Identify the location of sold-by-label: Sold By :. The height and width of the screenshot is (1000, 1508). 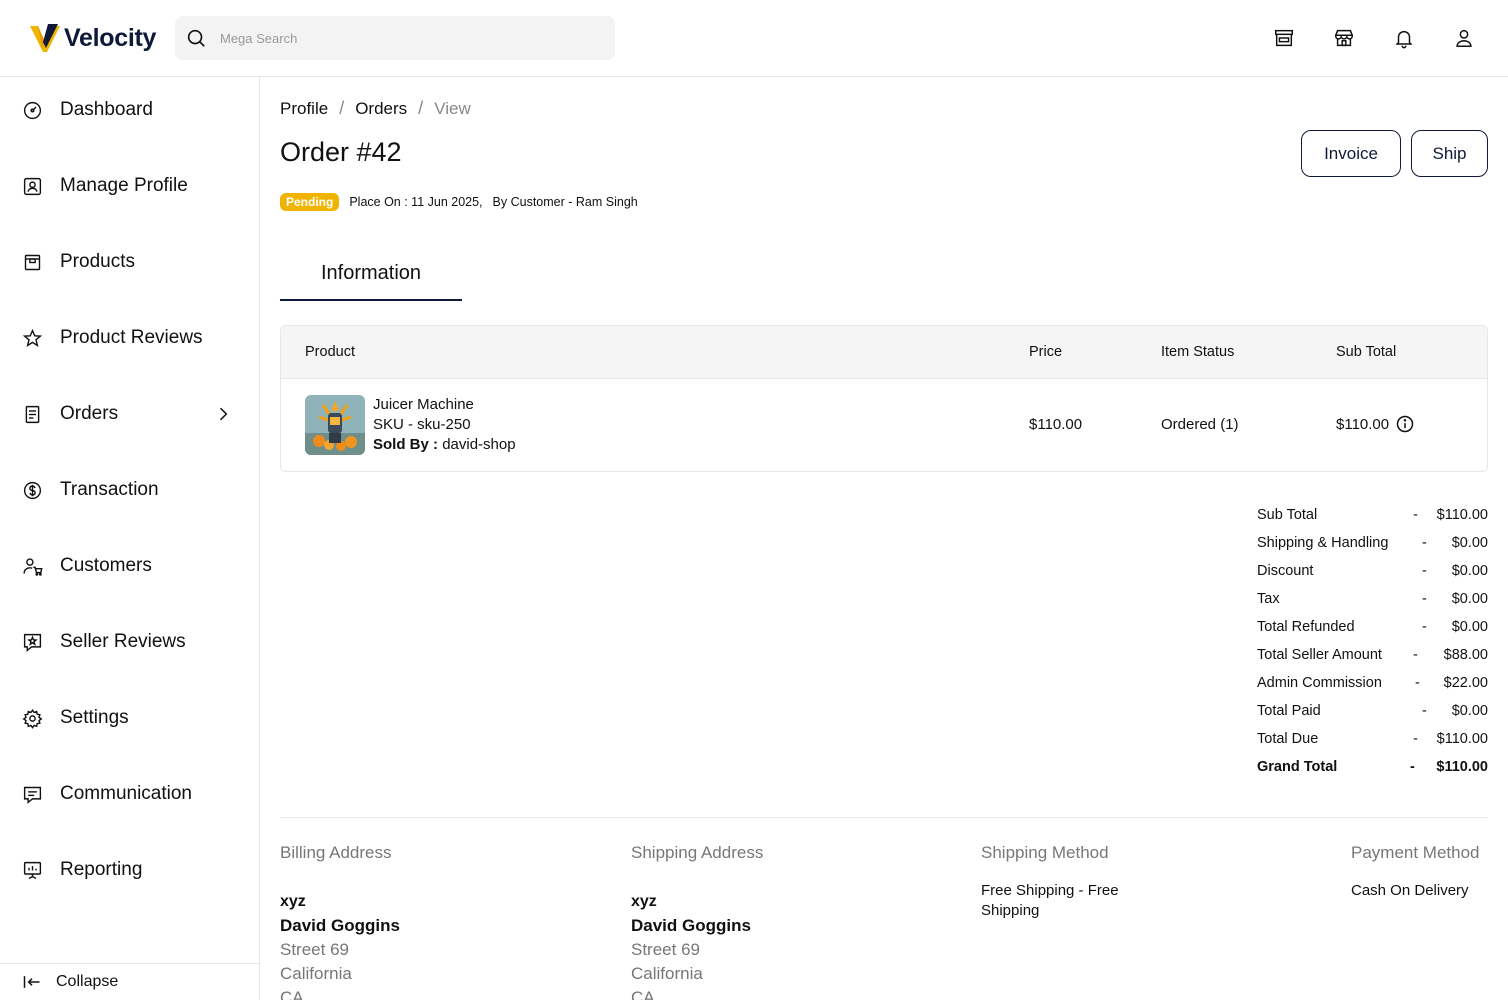
(406, 444).